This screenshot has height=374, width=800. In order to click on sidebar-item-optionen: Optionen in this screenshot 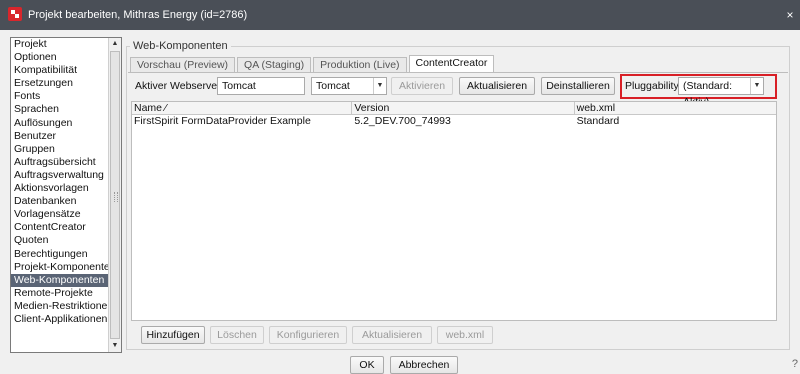, I will do `click(60, 57)`.